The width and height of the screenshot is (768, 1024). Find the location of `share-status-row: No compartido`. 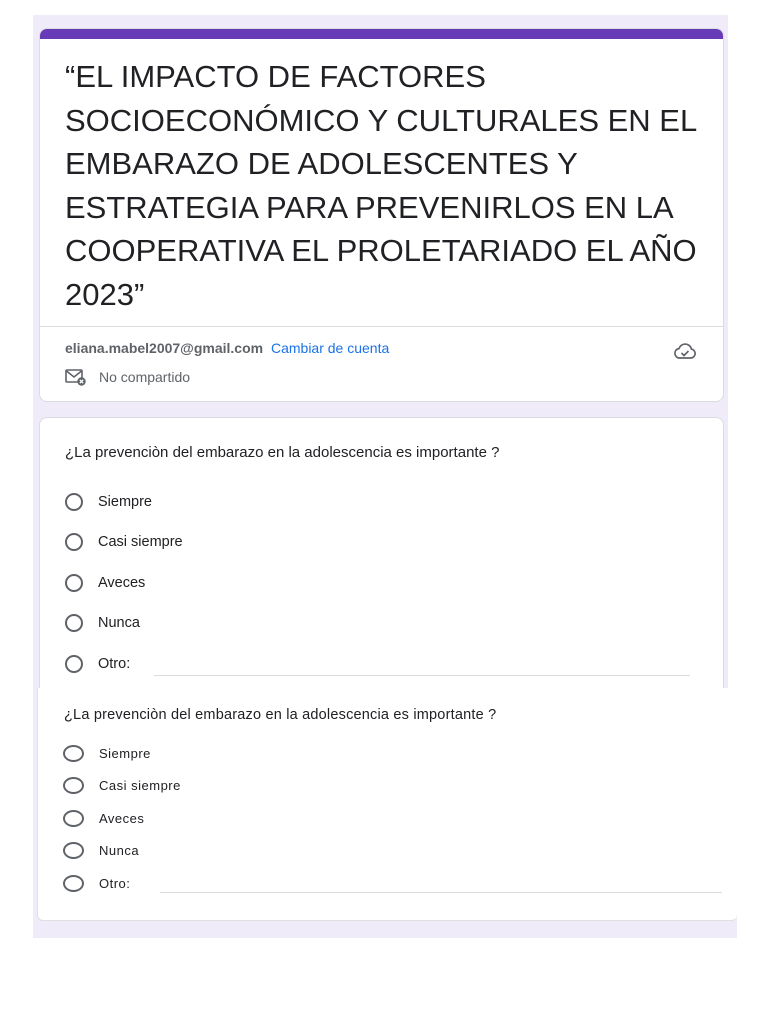

share-status-row: No compartido is located at coordinates (127, 377).